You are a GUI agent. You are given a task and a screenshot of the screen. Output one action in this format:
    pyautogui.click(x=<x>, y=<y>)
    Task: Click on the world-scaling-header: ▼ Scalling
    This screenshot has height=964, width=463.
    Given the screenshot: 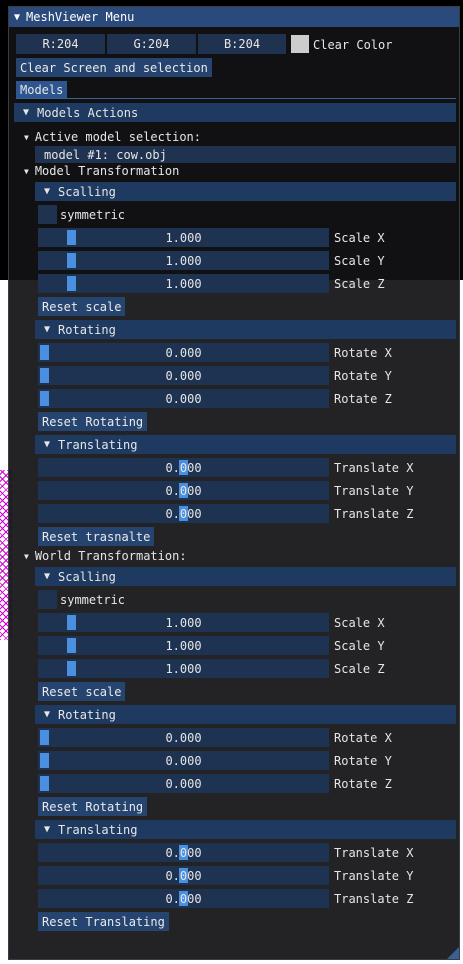 What is the action you would take?
    pyautogui.click(x=245, y=576)
    